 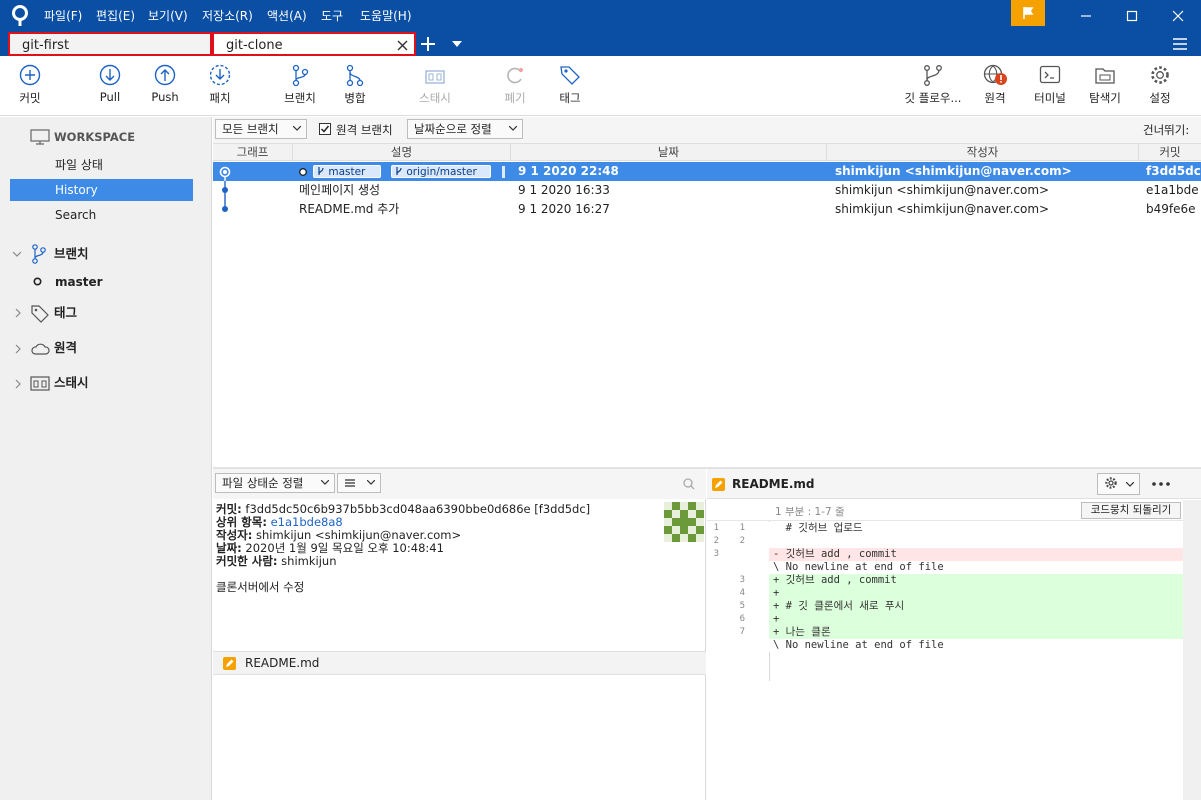 What do you see at coordinates (227, 16) in the screenshot?
I see `menu-repository: 저장소(R)` at bounding box center [227, 16].